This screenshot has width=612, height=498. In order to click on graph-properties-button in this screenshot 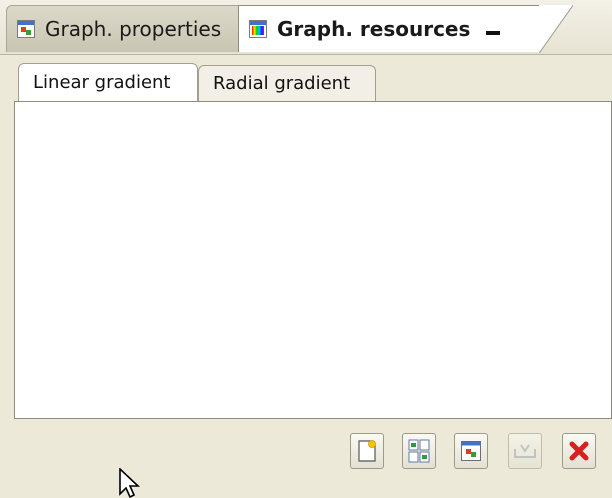, I will do `click(471, 451)`.